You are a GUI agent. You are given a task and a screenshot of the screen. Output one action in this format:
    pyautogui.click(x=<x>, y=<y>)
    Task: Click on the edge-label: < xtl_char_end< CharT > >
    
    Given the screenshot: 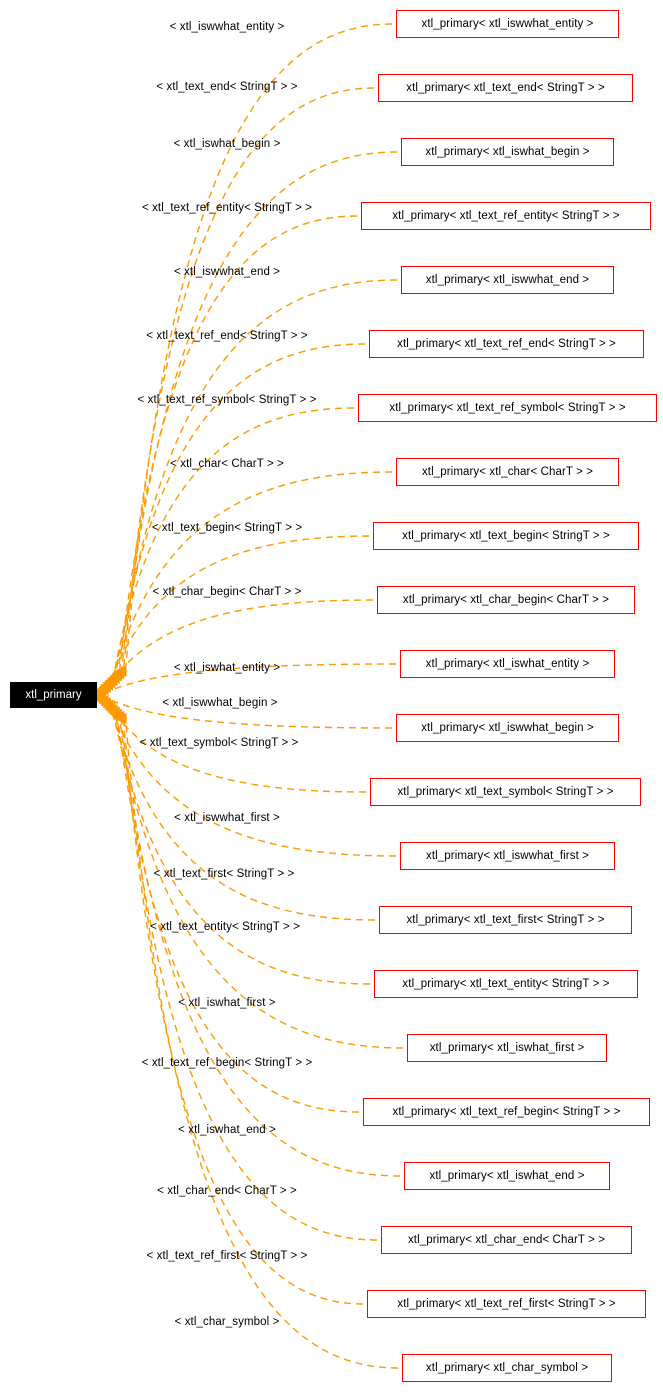 What is the action you would take?
    pyautogui.click(x=227, y=1191)
    